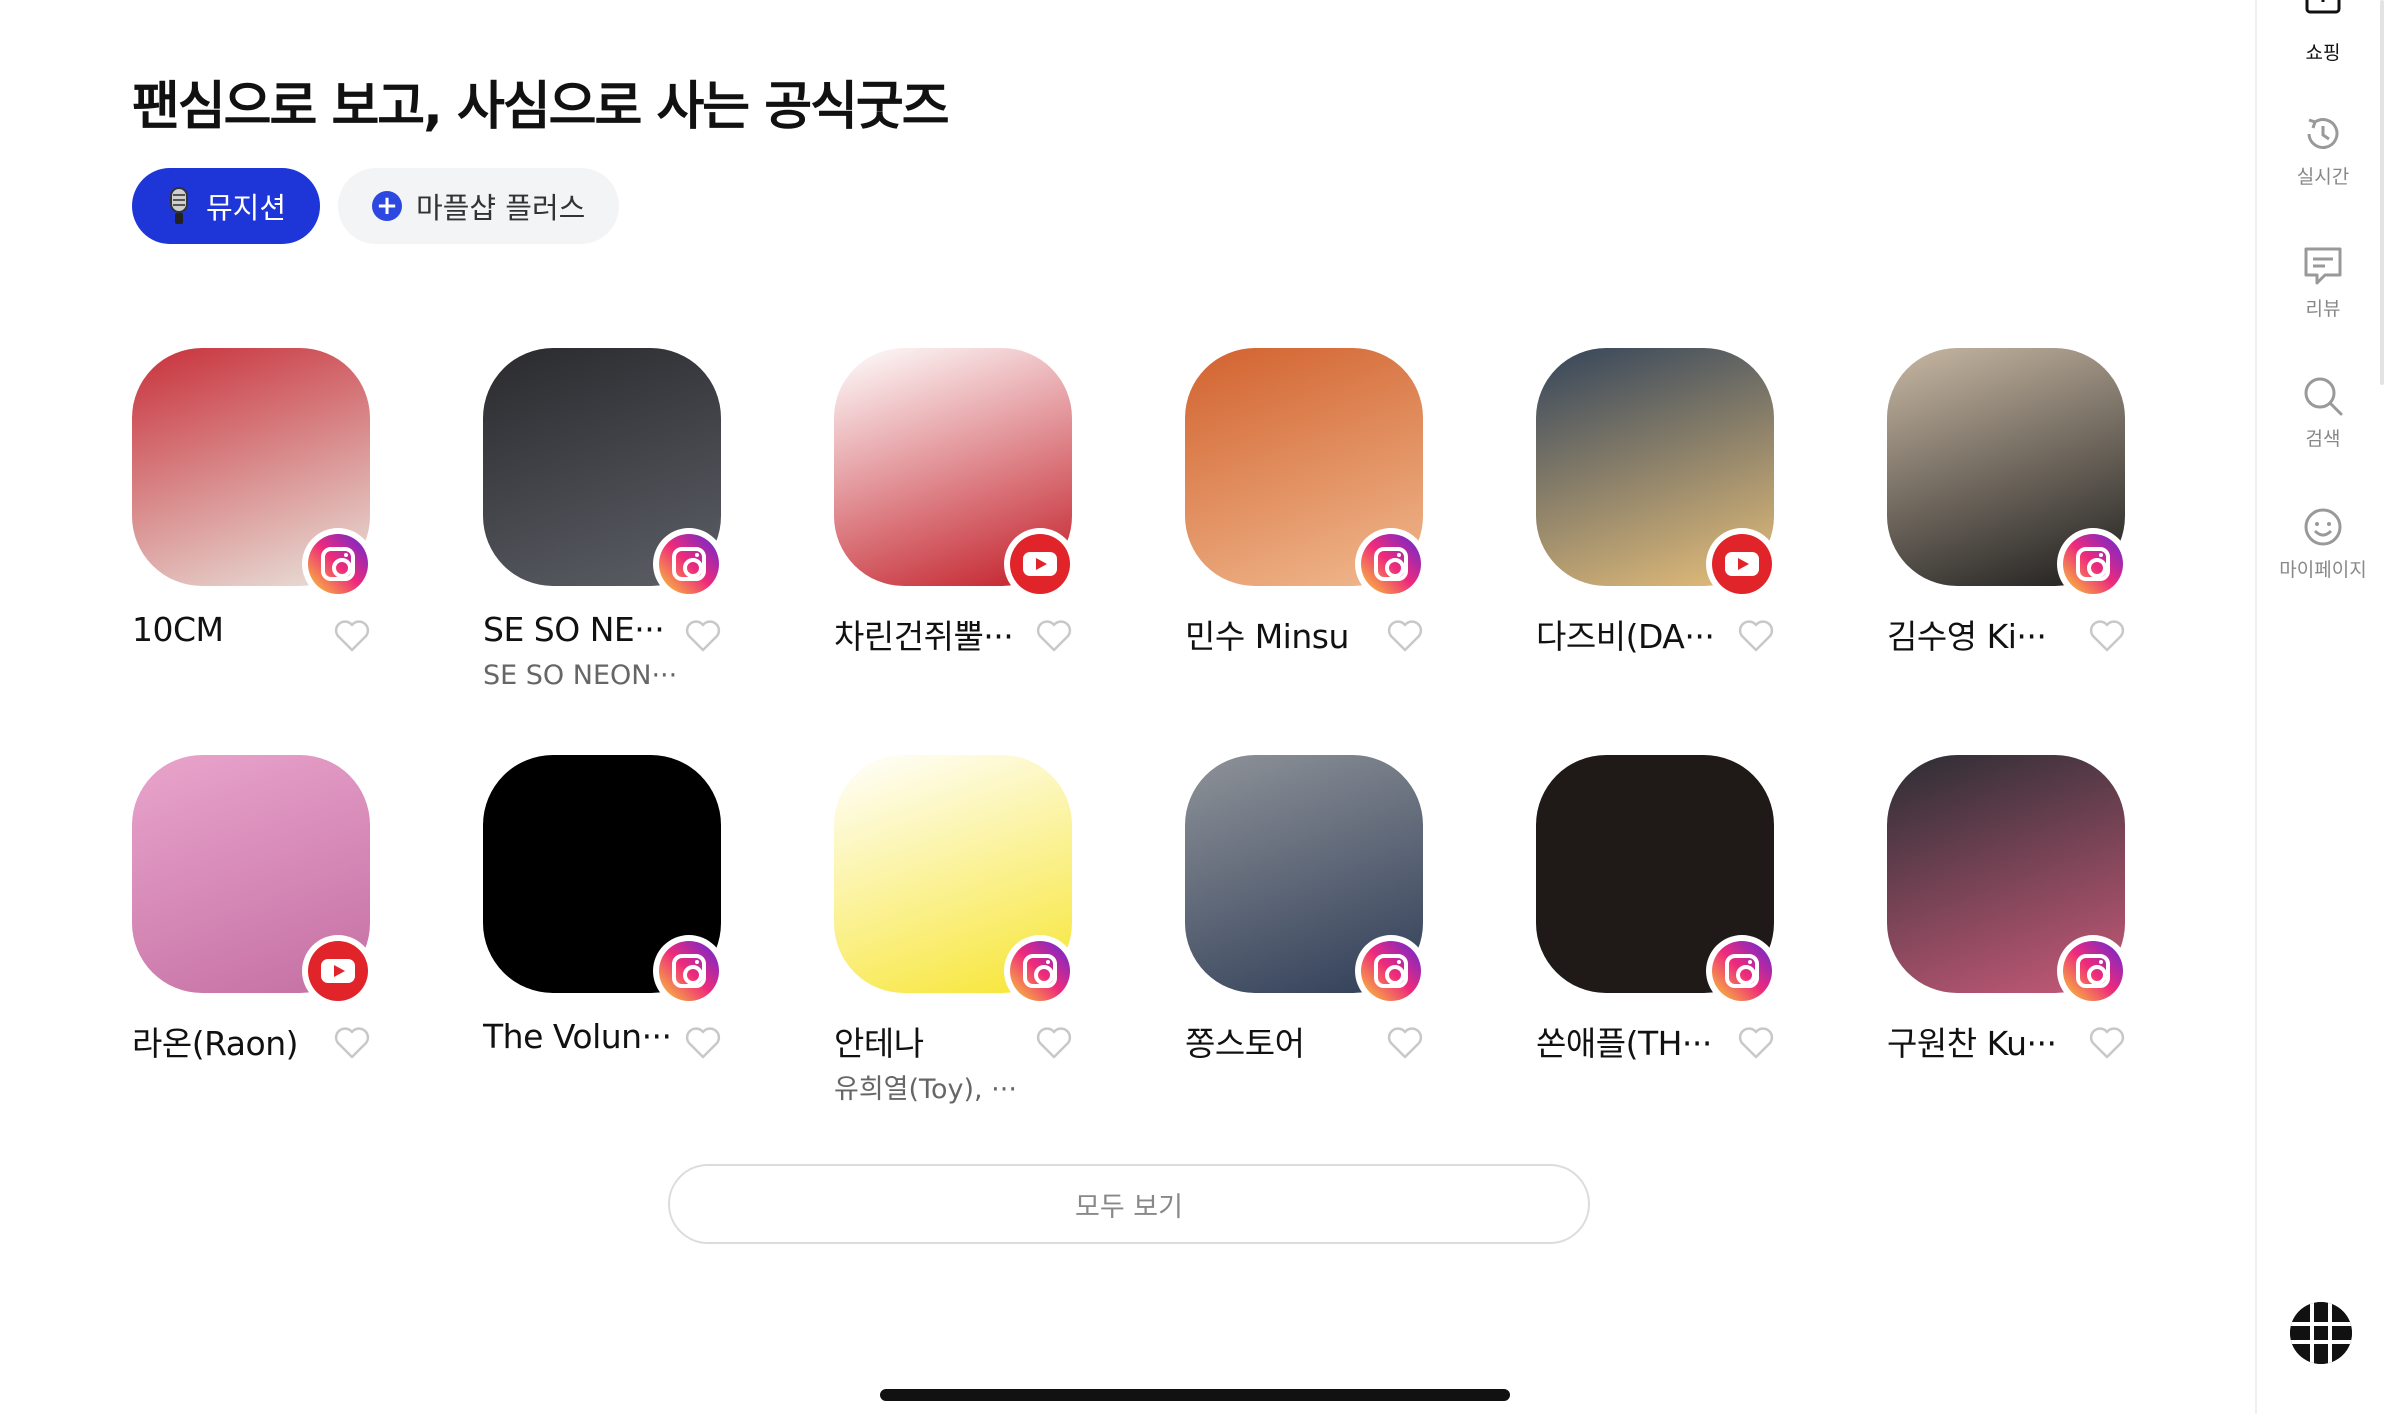 The width and height of the screenshot is (2387, 1414). I want to click on artist-name: 안테나, so click(934, 1041).